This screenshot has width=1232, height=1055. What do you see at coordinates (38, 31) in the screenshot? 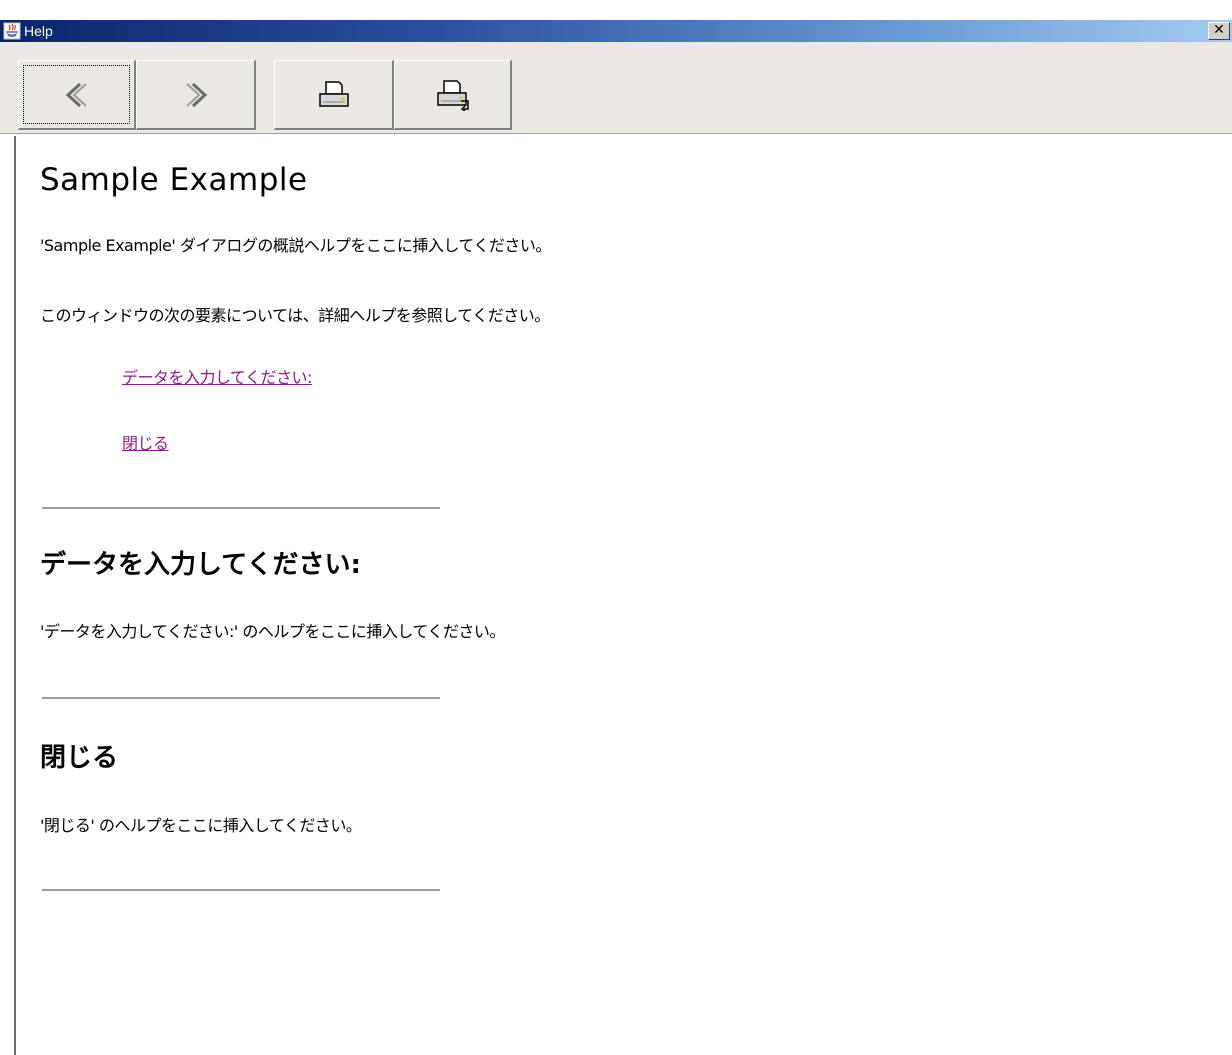
I see `window-title: Help` at bounding box center [38, 31].